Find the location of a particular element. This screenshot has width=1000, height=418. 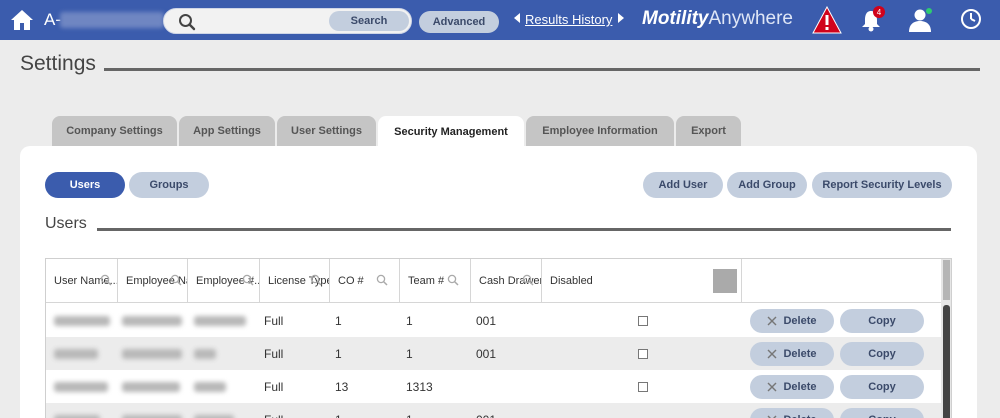

co-number-cell: 13 is located at coordinates (342, 386).